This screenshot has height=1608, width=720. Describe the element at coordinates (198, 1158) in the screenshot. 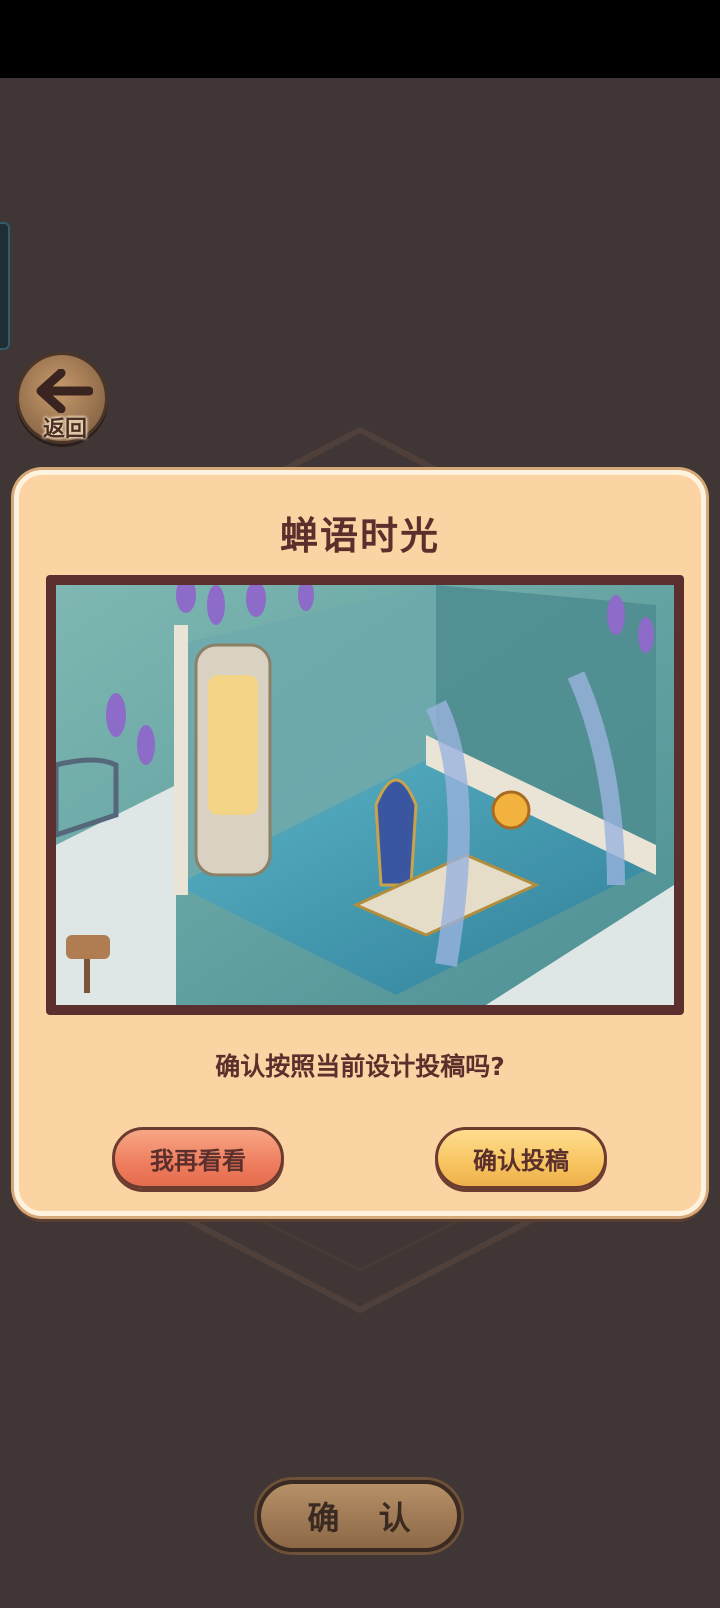

I see `review-again-button: 我再看看` at that location.